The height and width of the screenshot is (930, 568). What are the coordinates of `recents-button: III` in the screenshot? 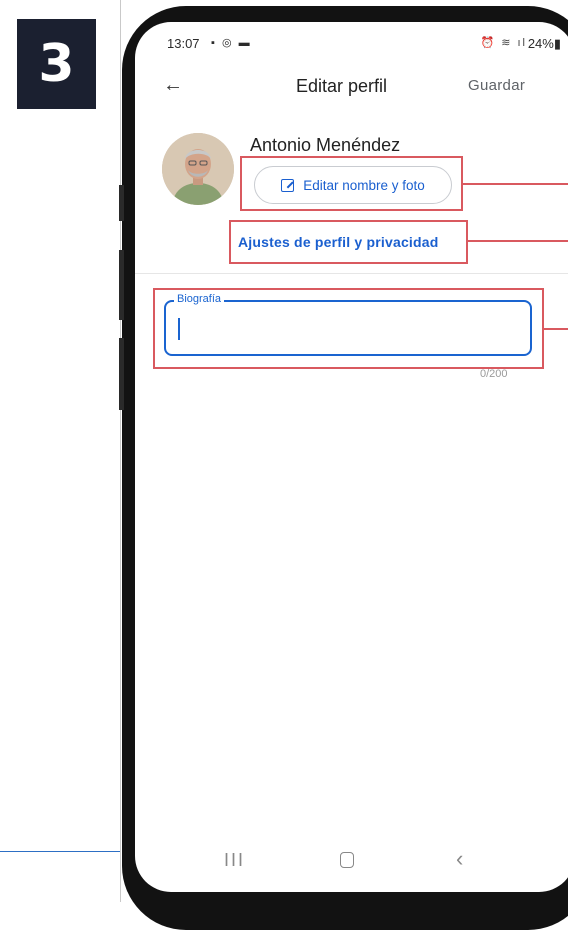 It's located at (234, 860).